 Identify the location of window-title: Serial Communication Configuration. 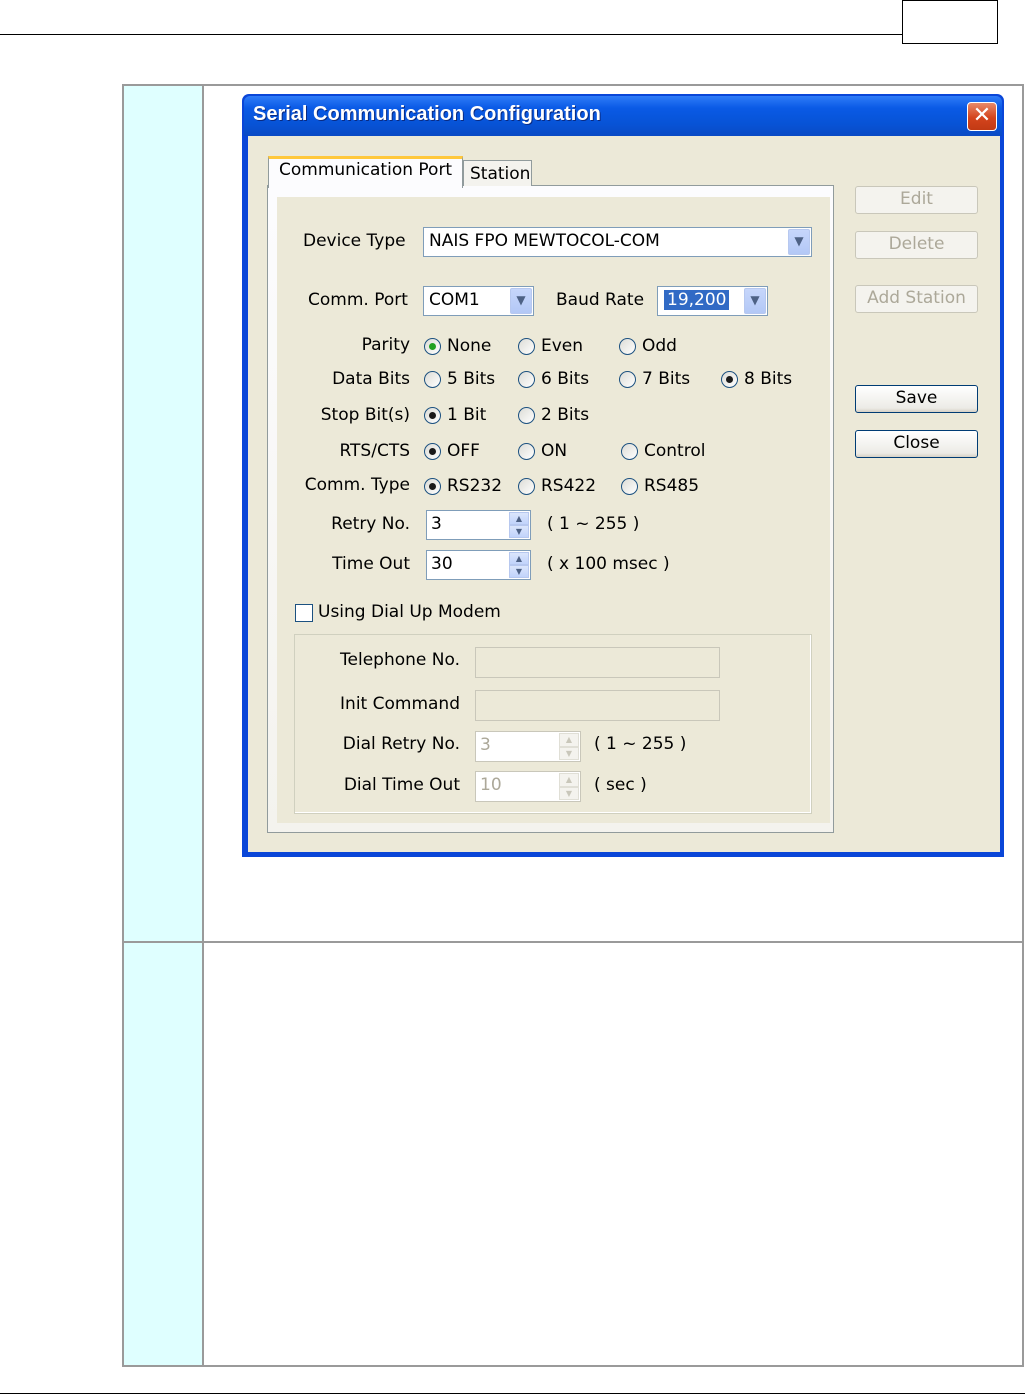
(427, 114).